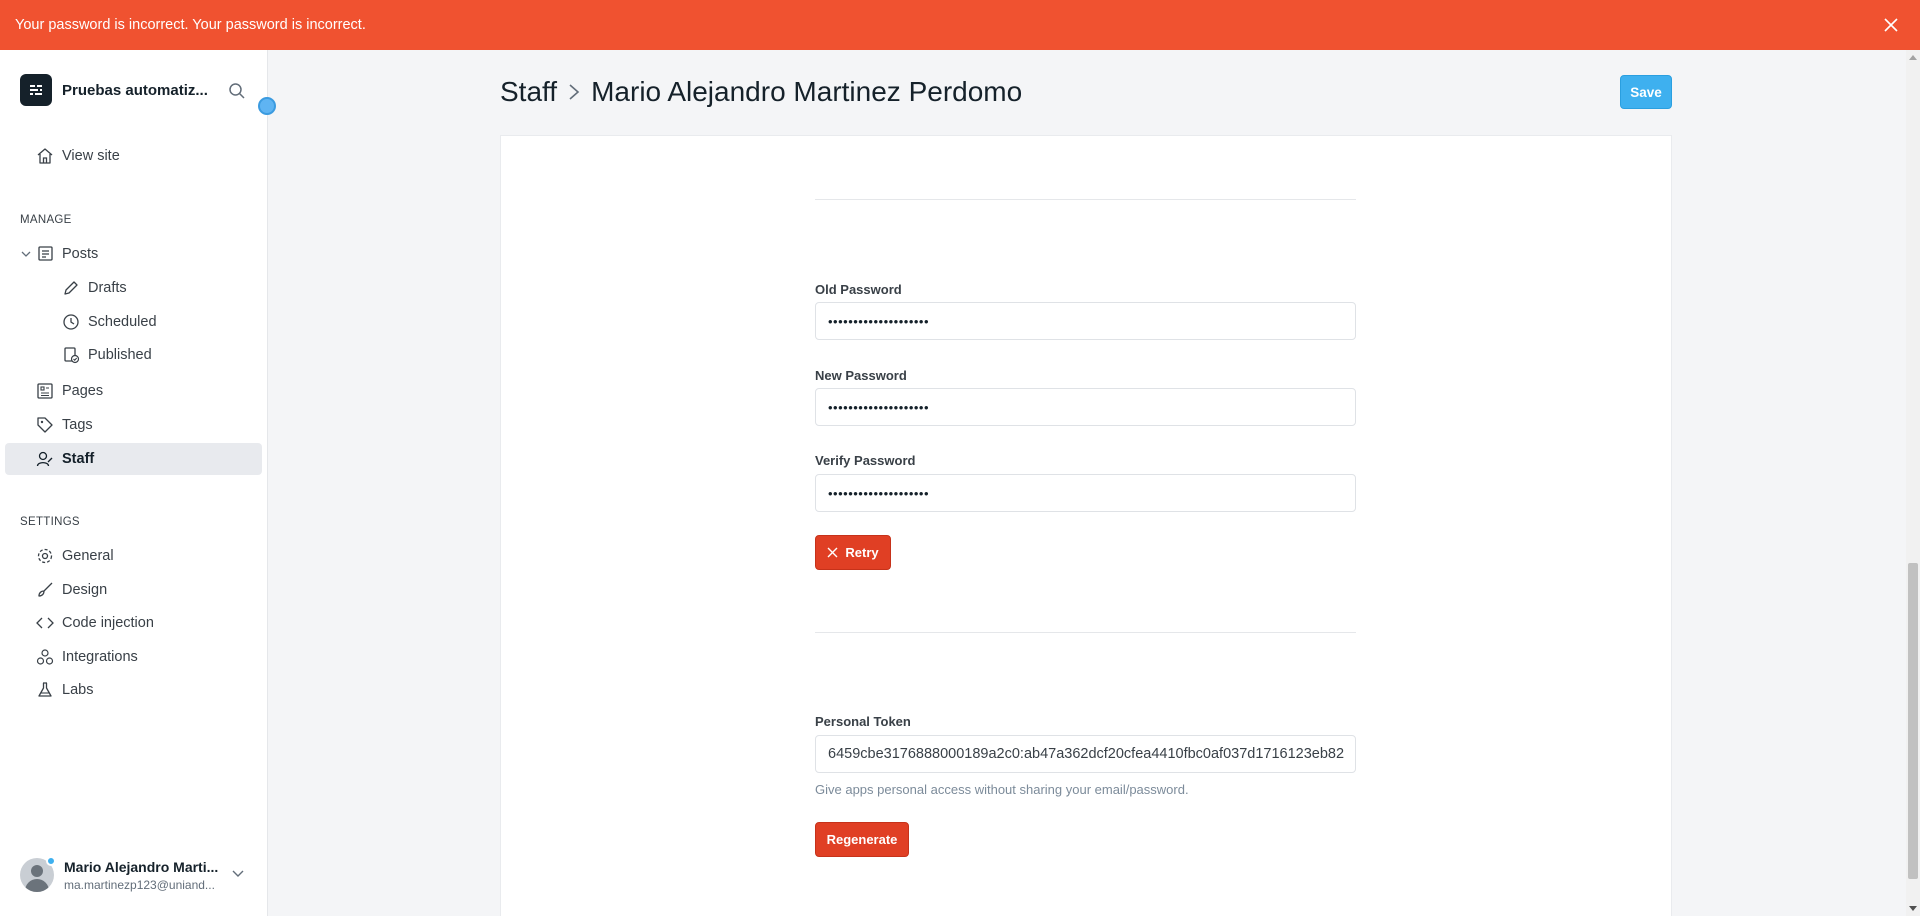 This screenshot has width=1920, height=916. I want to click on retry-label: Retry, so click(862, 552).